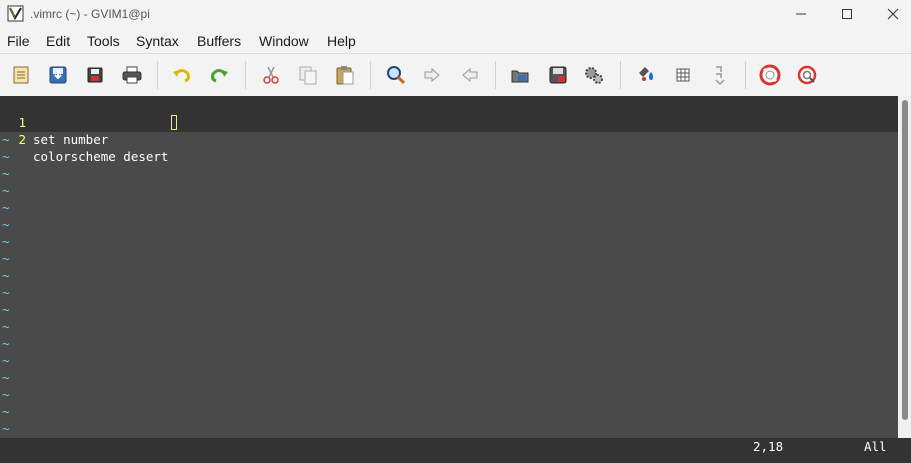 The height and width of the screenshot is (463, 911). I want to click on menu-divider, so click(455, 53).